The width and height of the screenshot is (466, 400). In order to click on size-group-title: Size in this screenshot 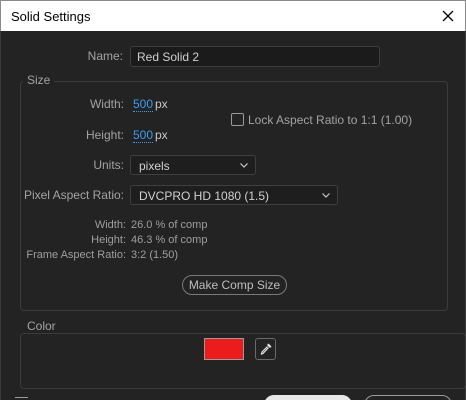, I will do `click(39, 80)`.